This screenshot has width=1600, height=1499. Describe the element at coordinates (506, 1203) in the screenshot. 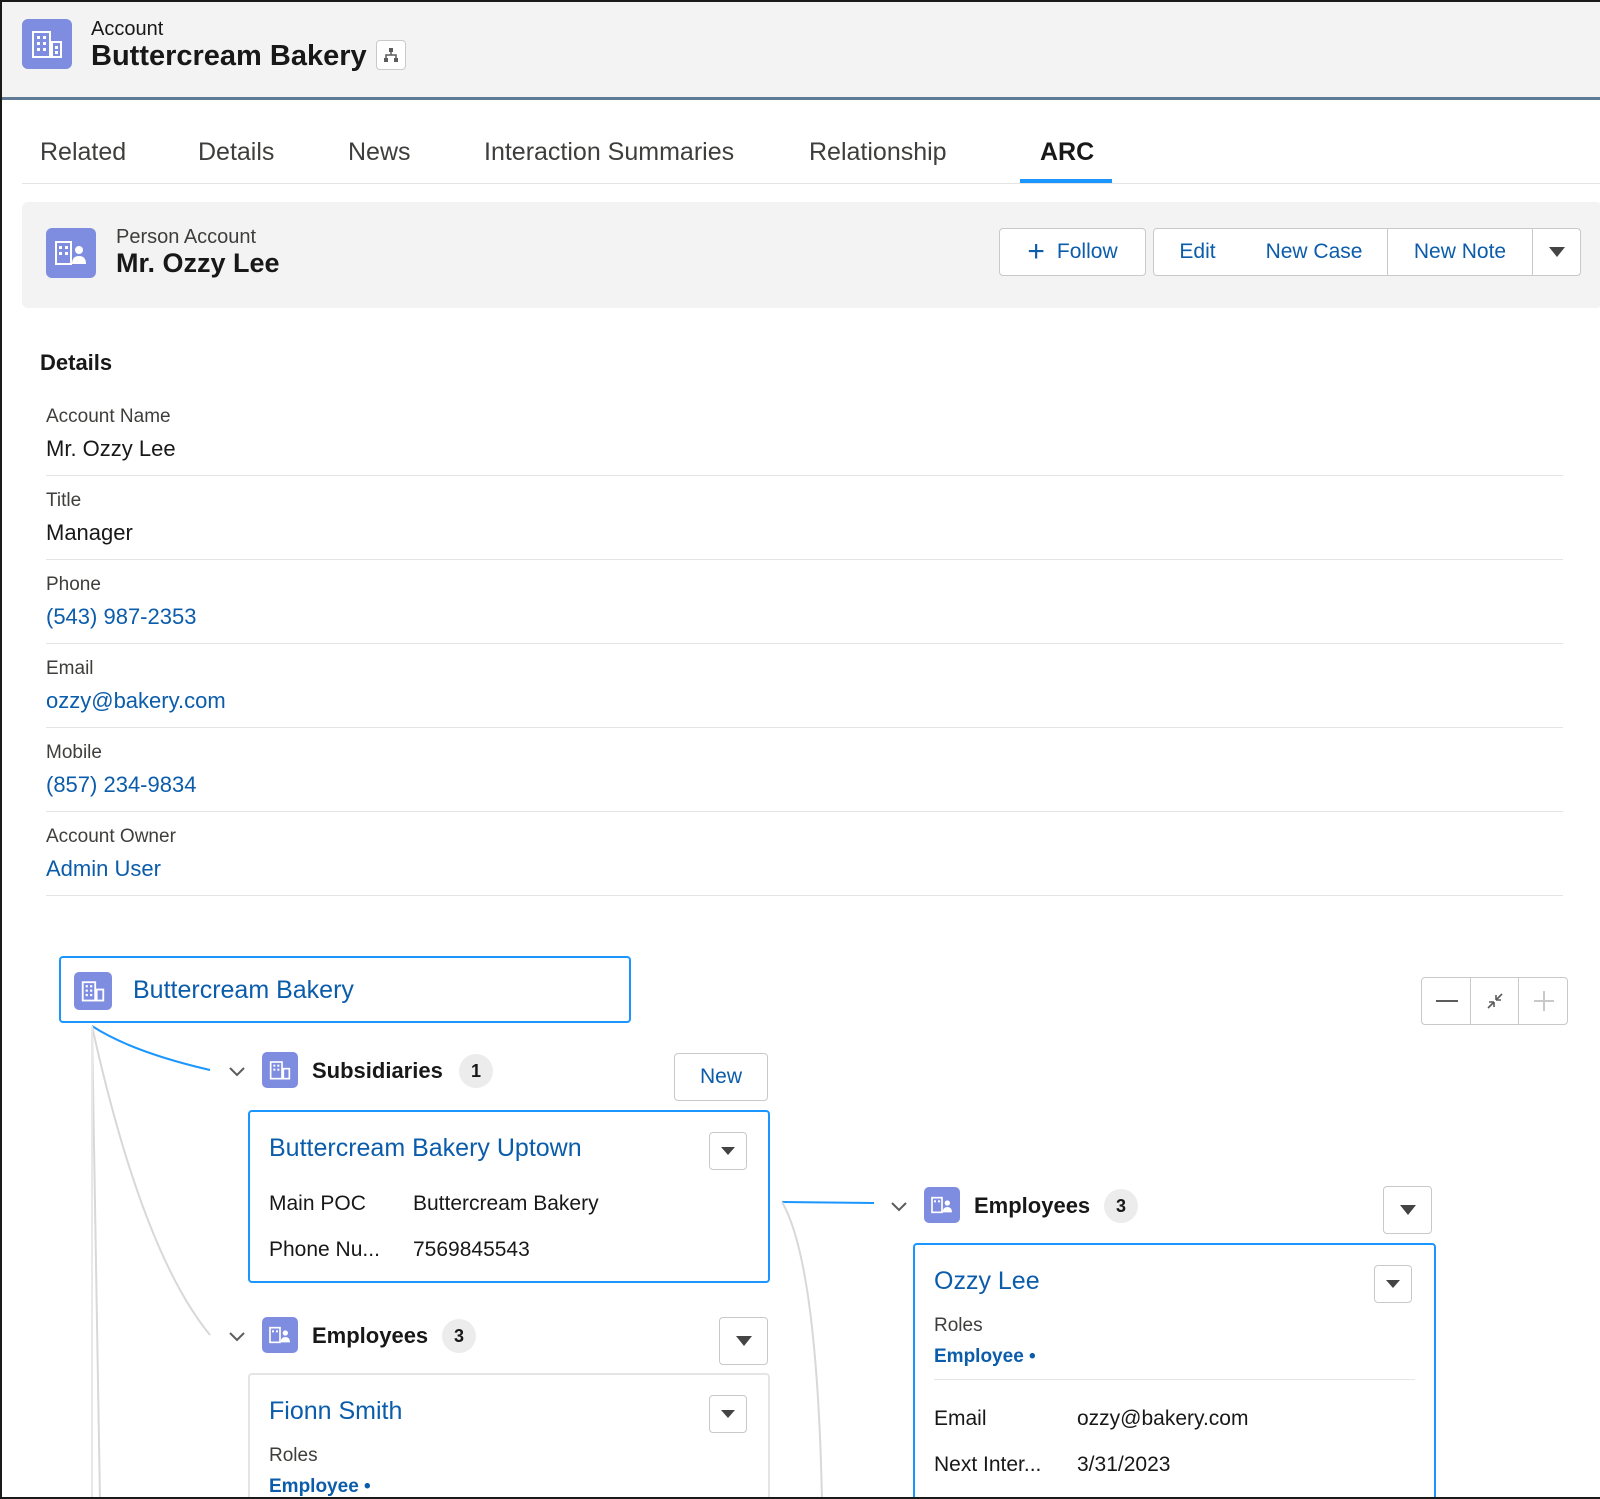

I see `card-field-value: Buttercream Bakery` at that location.